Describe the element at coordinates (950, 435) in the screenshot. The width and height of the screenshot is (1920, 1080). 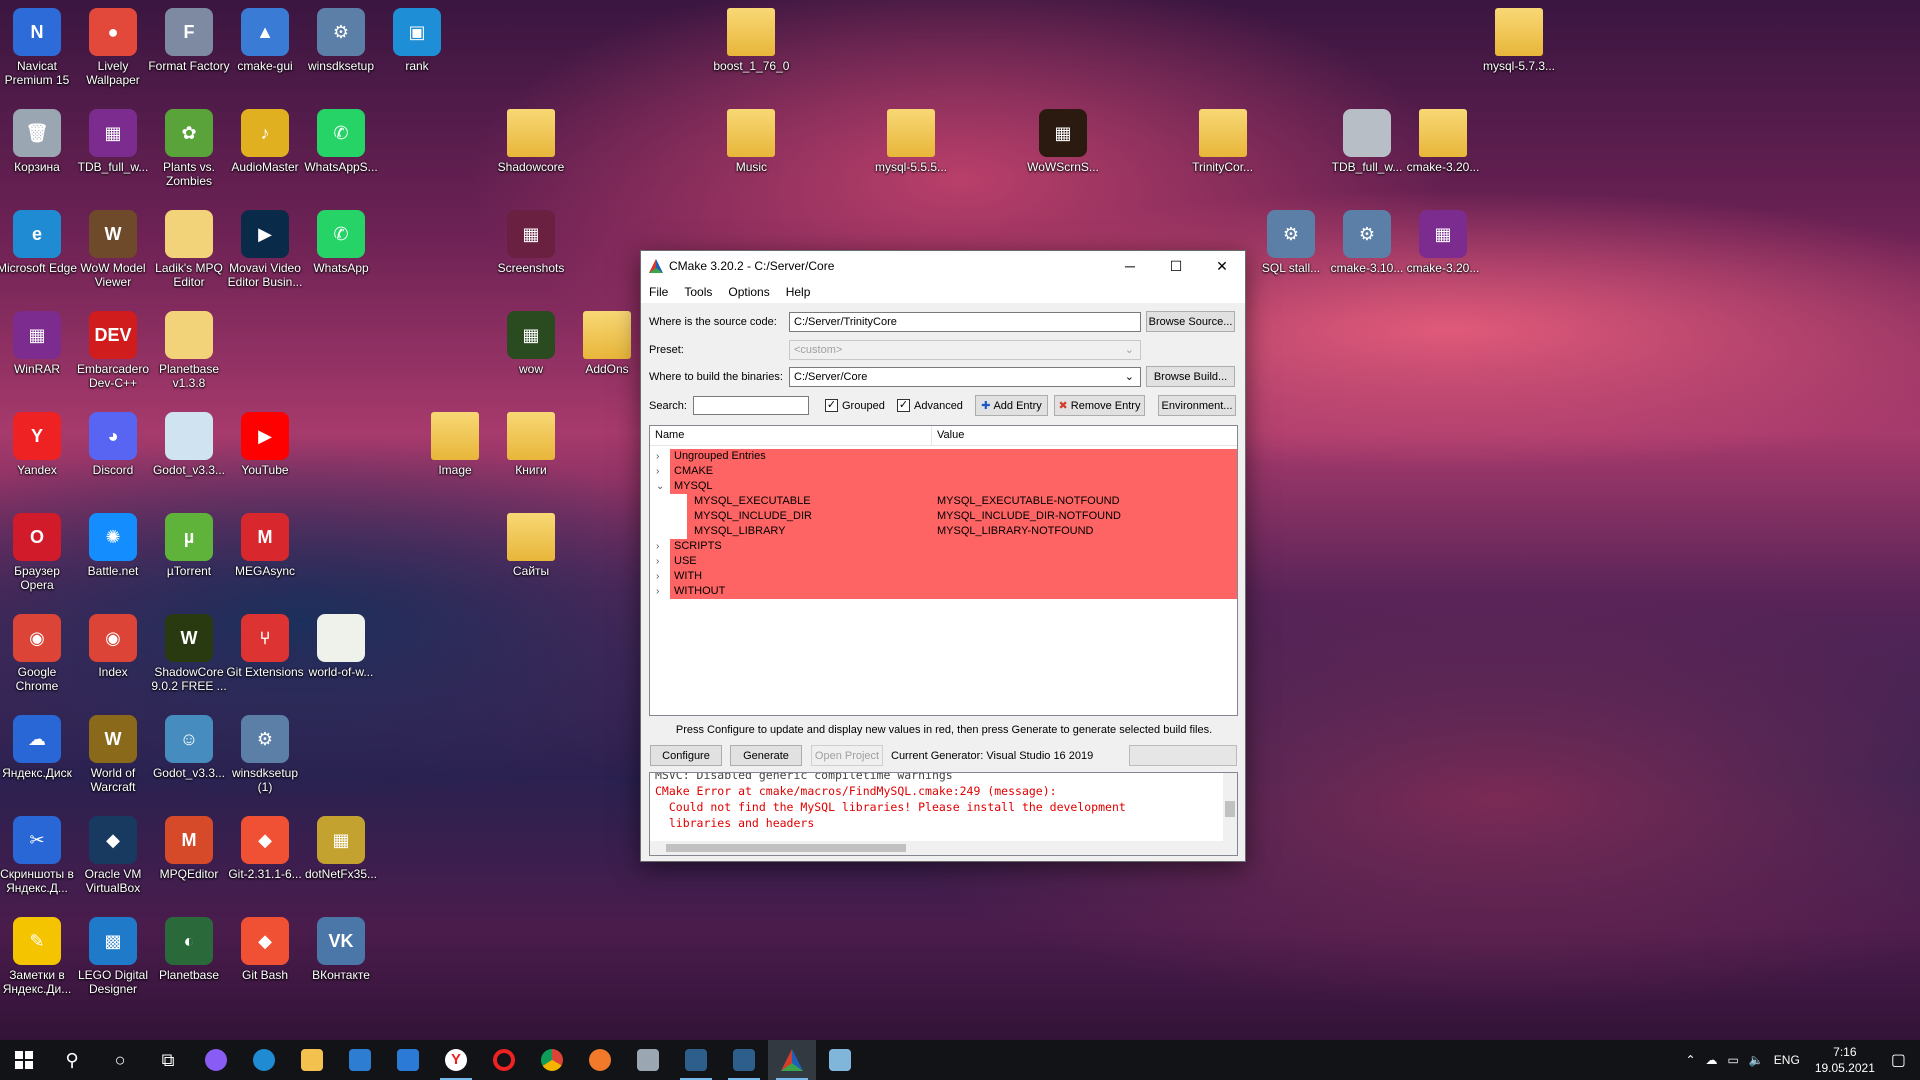
I see `column-value-header: Value` at that location.